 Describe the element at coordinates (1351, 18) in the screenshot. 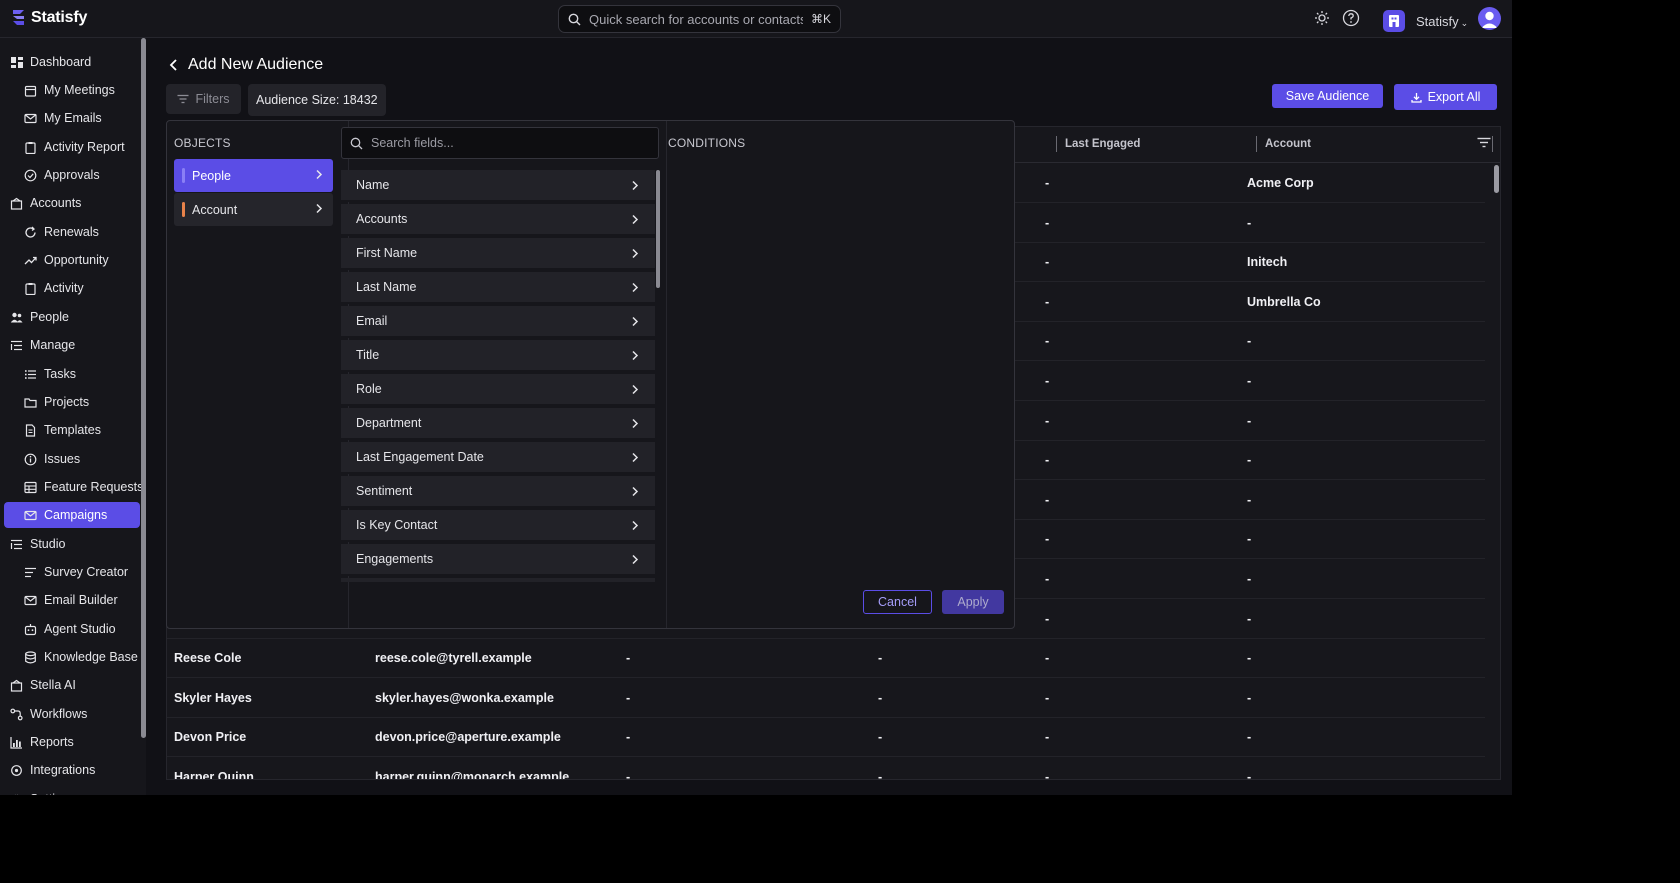

I see `help-icon` at that location.